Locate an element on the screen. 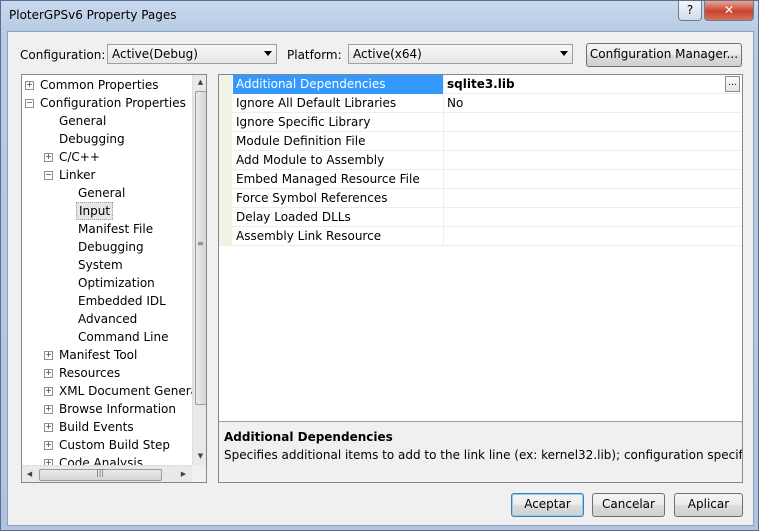 The width and height of the screenshot is (759, 531). property-name: Force Symbol References is located at coordinates (312, 198).